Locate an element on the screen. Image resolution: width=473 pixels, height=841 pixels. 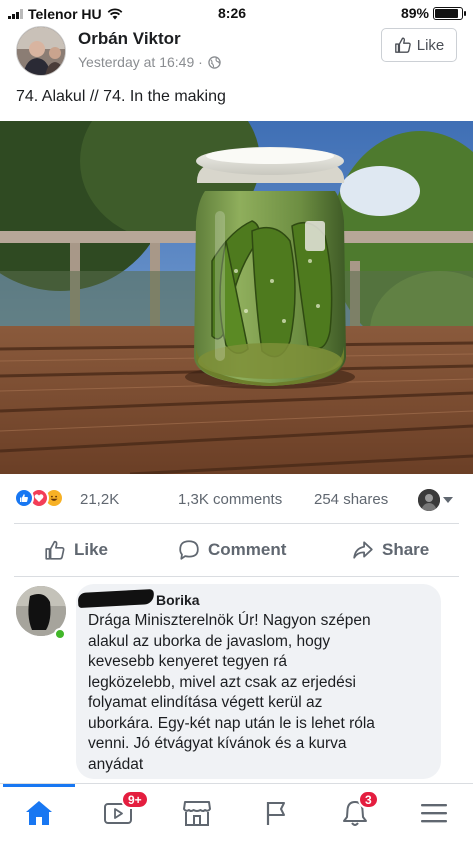
battery-percent: 89% is located at coordinates (414, 13).